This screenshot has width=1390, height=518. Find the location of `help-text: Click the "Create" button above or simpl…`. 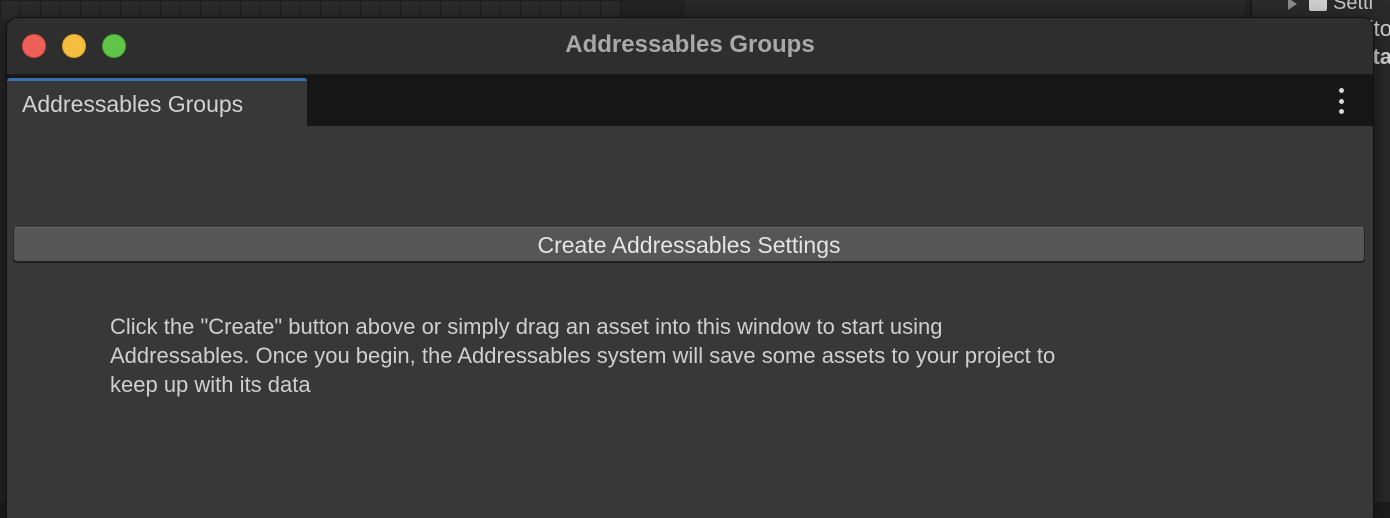

help-text: Click the "Create" button above or simpl… is located at coordinates (583, 355).